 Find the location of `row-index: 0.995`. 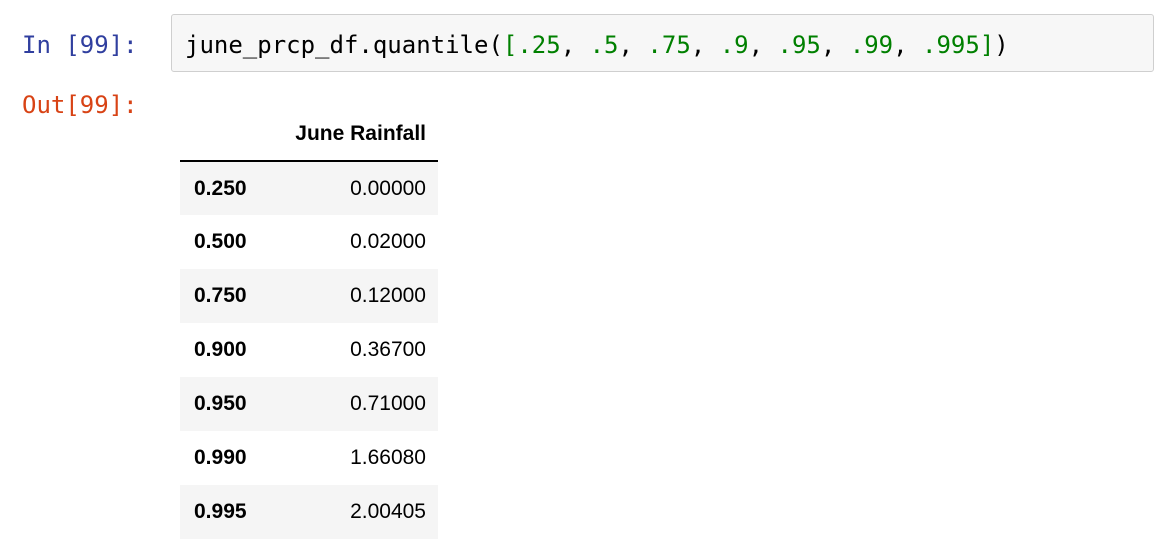

row-index: 0.995 is located at coordinates (220, 511).